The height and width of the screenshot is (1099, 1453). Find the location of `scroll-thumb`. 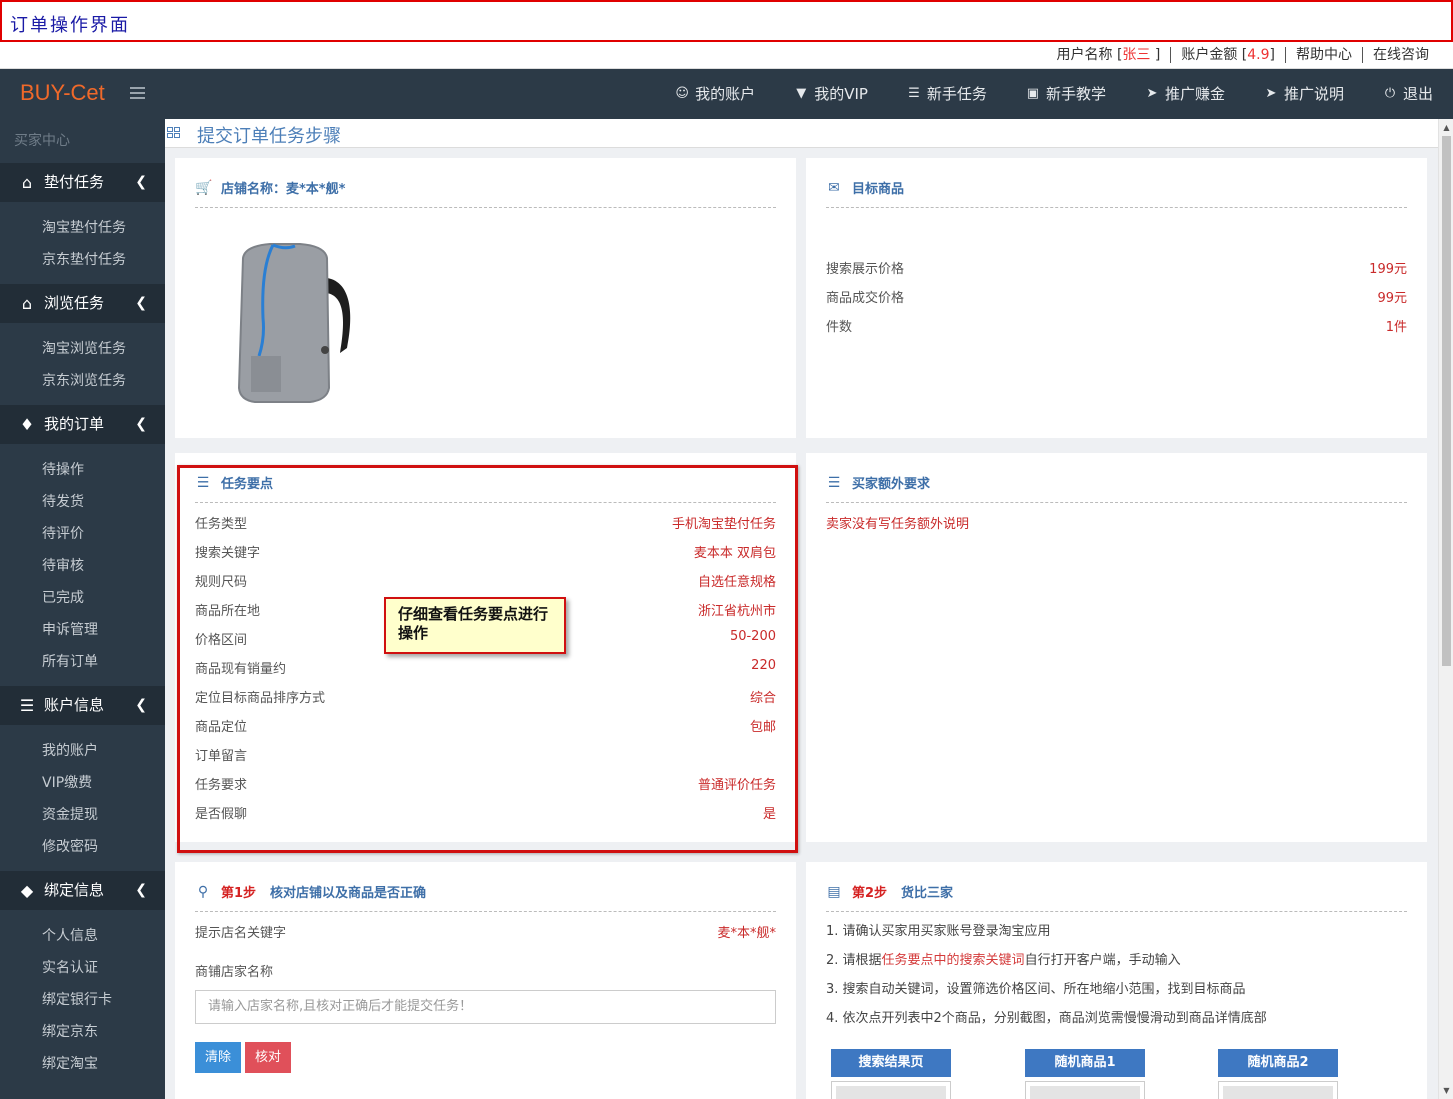

scroll-thumb is located at coordinates (1446, 401).